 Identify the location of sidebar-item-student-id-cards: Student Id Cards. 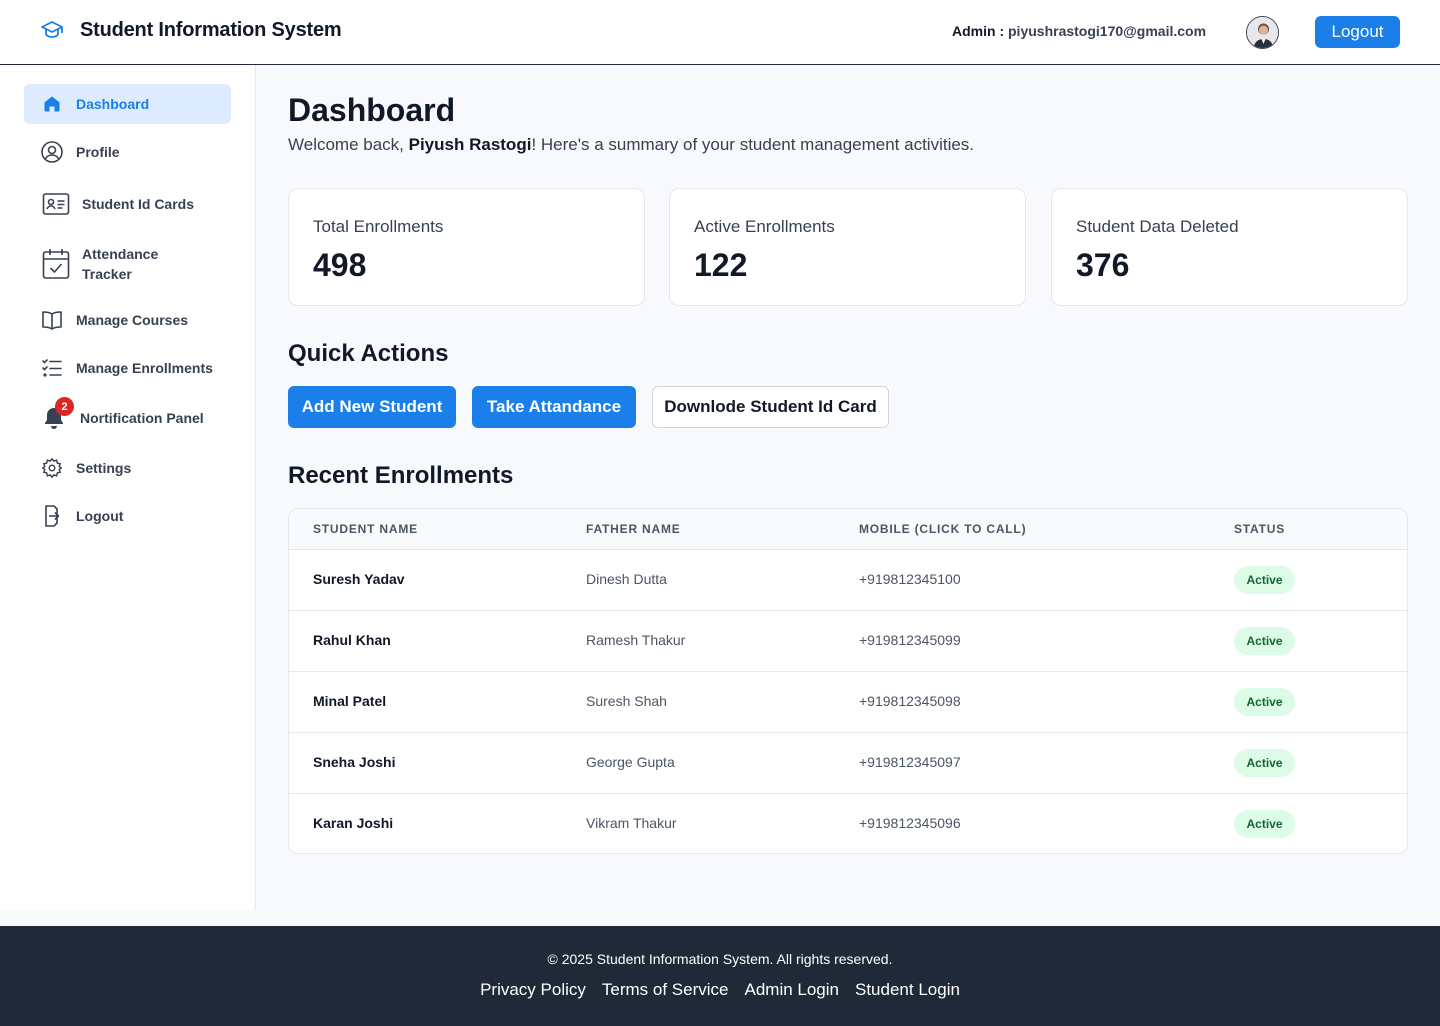
(127, 204).